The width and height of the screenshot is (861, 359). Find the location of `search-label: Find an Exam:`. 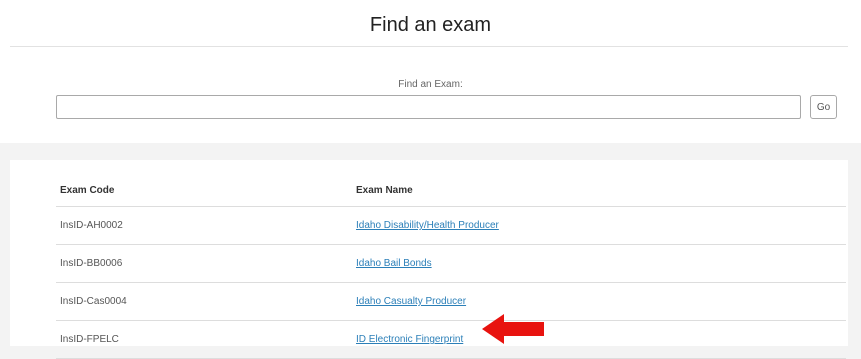

search-label: Find an Exam: is located at coordinates (430, 84).